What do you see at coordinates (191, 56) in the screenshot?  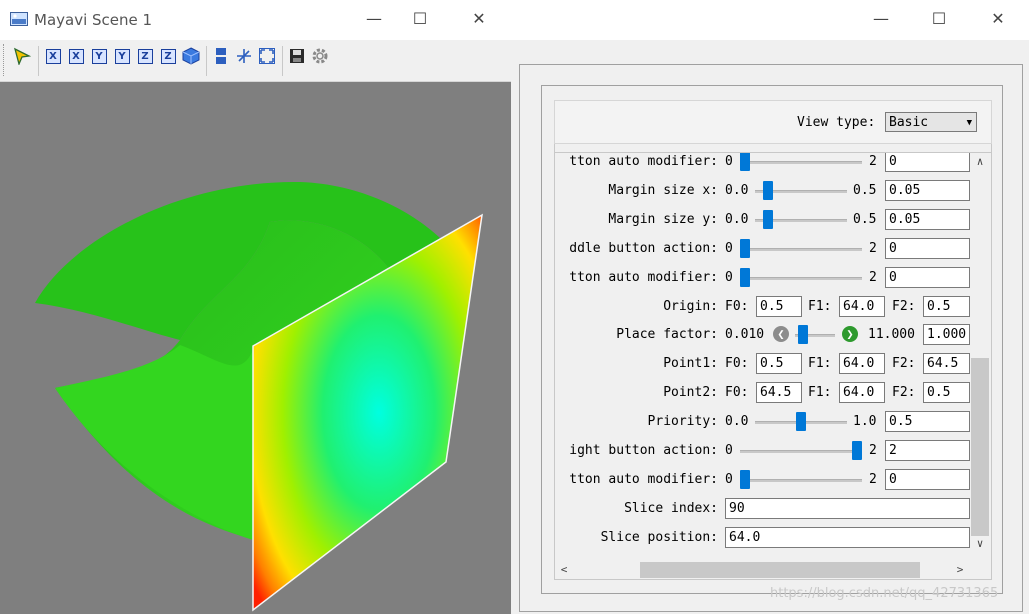 I see `isometric-icon` at bounding box center [191, 56].